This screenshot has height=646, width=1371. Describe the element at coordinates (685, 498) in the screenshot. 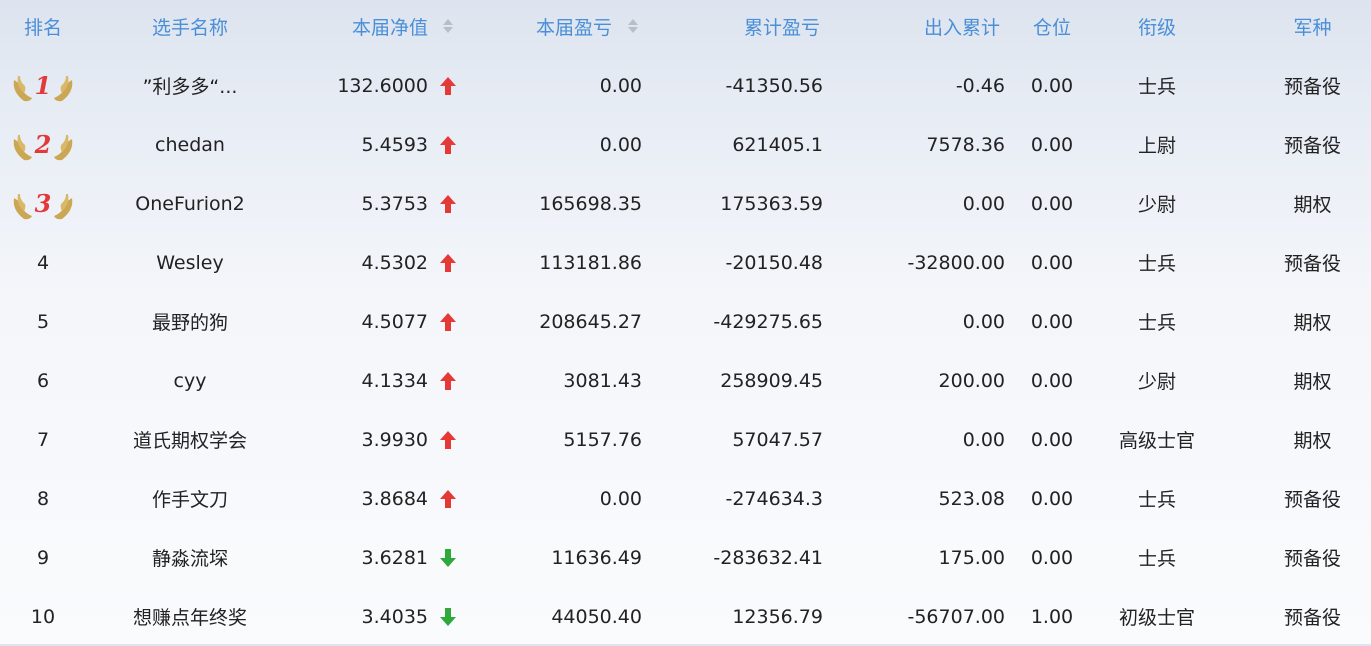

I see `table-row: 8 作手文刀 3.8684 0.00 -274634.3 523.08 0.00 士兵 预备役` at that location.